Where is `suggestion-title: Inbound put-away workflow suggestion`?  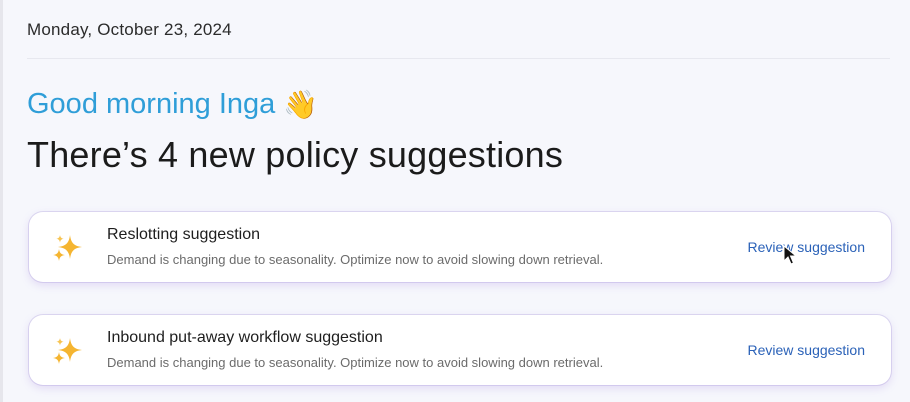 suggestion-title: Inbound put-away workflow suggestion is located at coordinates (245, 337).